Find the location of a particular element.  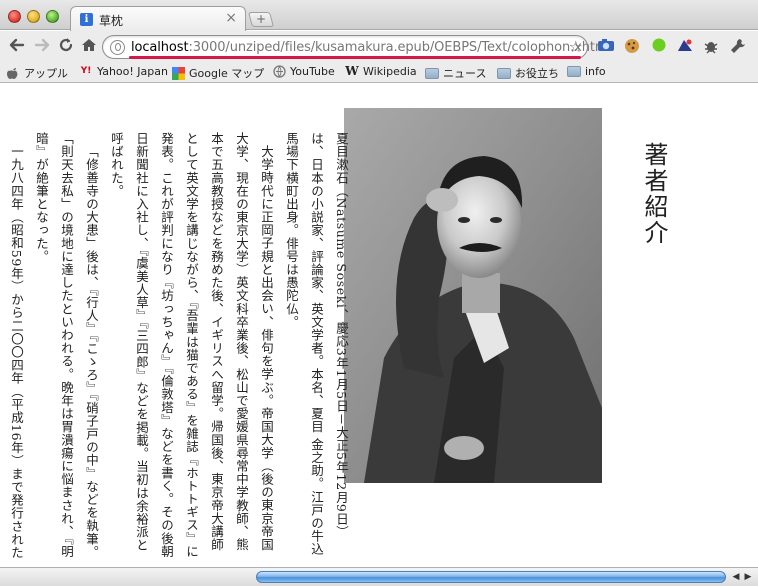

wikipedia-icon: W is located at coordinates (352, 71).